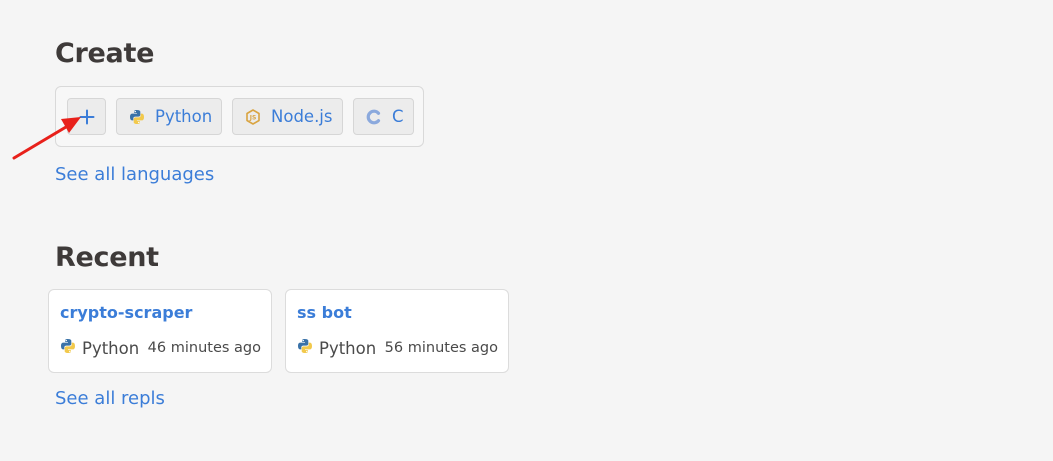 The width and height of the screenshot is (1053, 461). What do you see at coordinates (204, 348) in the screenshot?
I see `repl-timestamp: 46 minutes ago` at bounding box center [204, 348].